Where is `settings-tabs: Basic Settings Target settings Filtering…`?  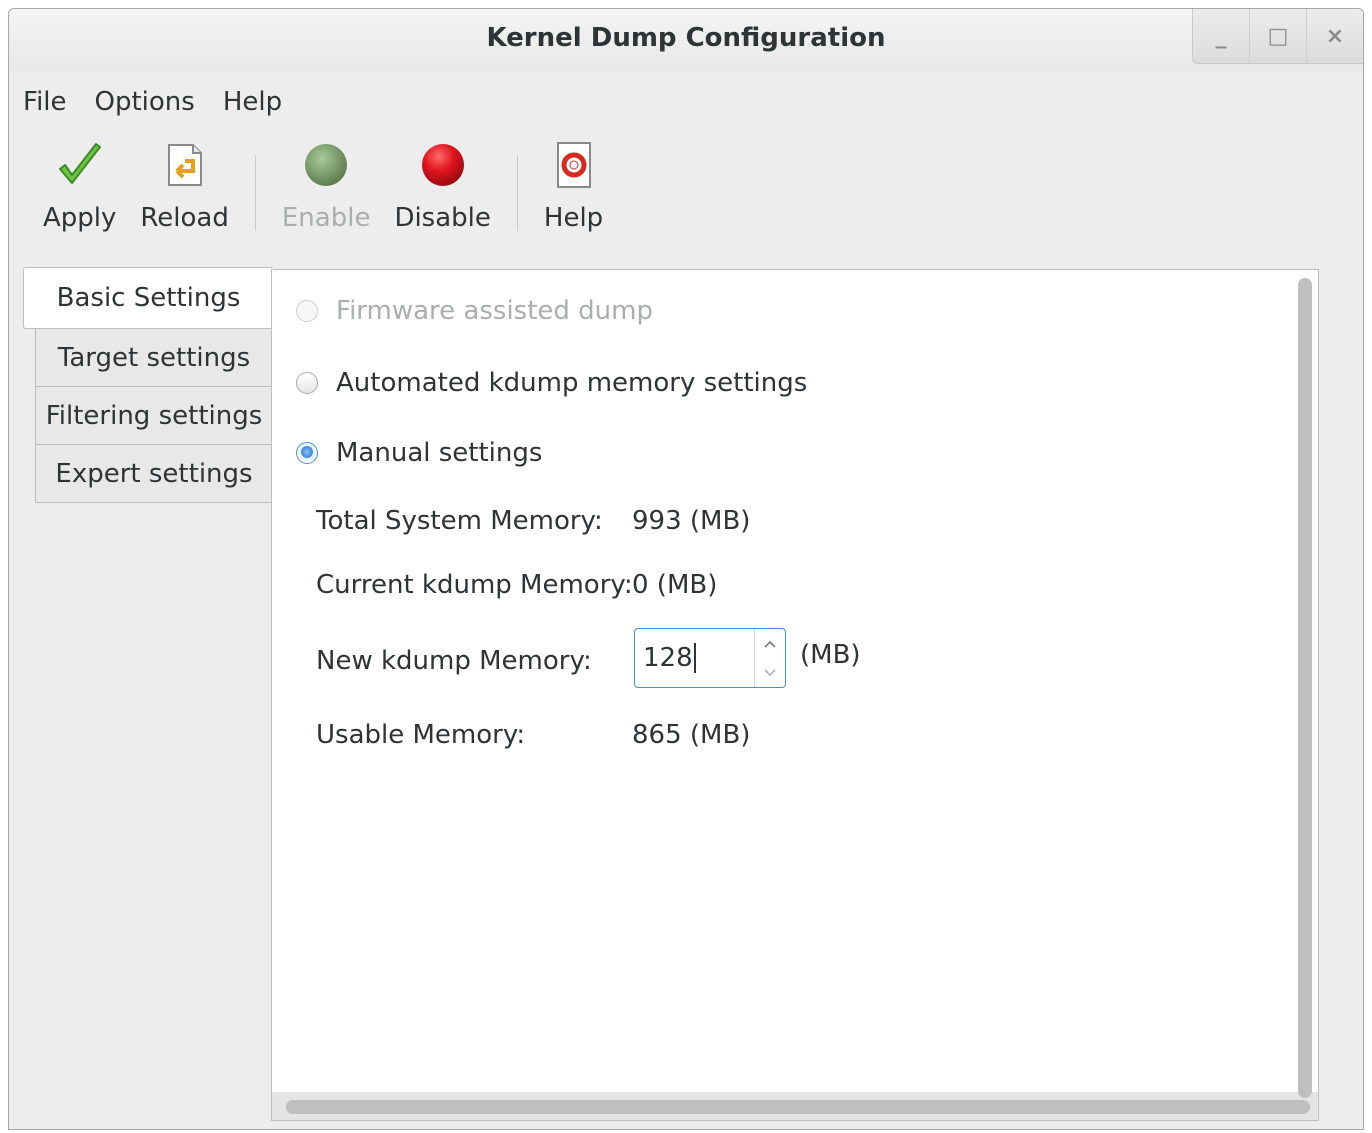
settings-tabs: Basic Settings Target settings Filtering… is located at coordinates (148, 385).